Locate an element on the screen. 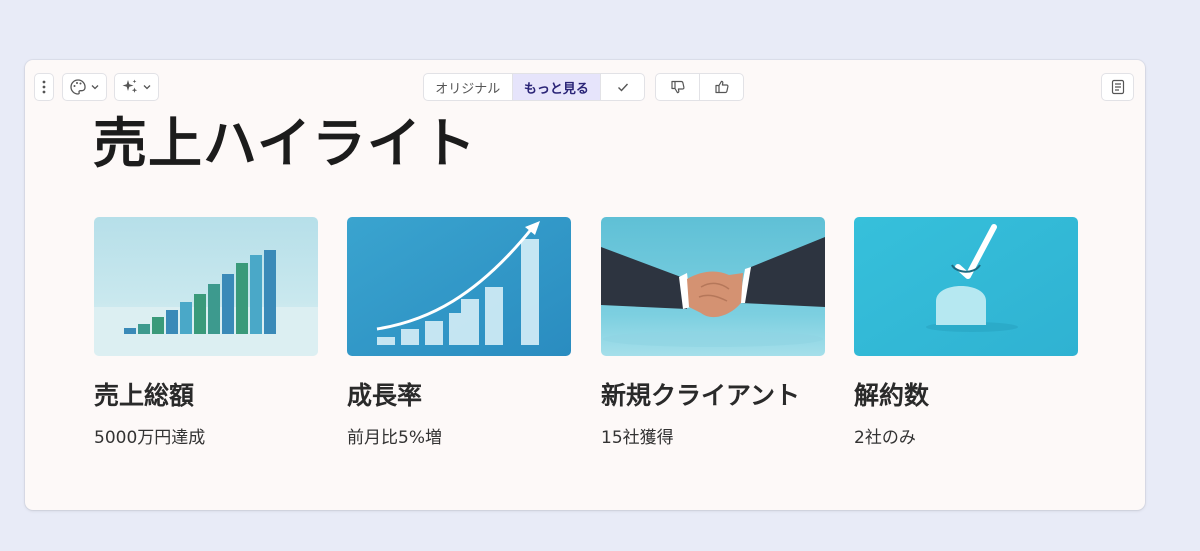  palette-icon is located at coordinates (78, 87).